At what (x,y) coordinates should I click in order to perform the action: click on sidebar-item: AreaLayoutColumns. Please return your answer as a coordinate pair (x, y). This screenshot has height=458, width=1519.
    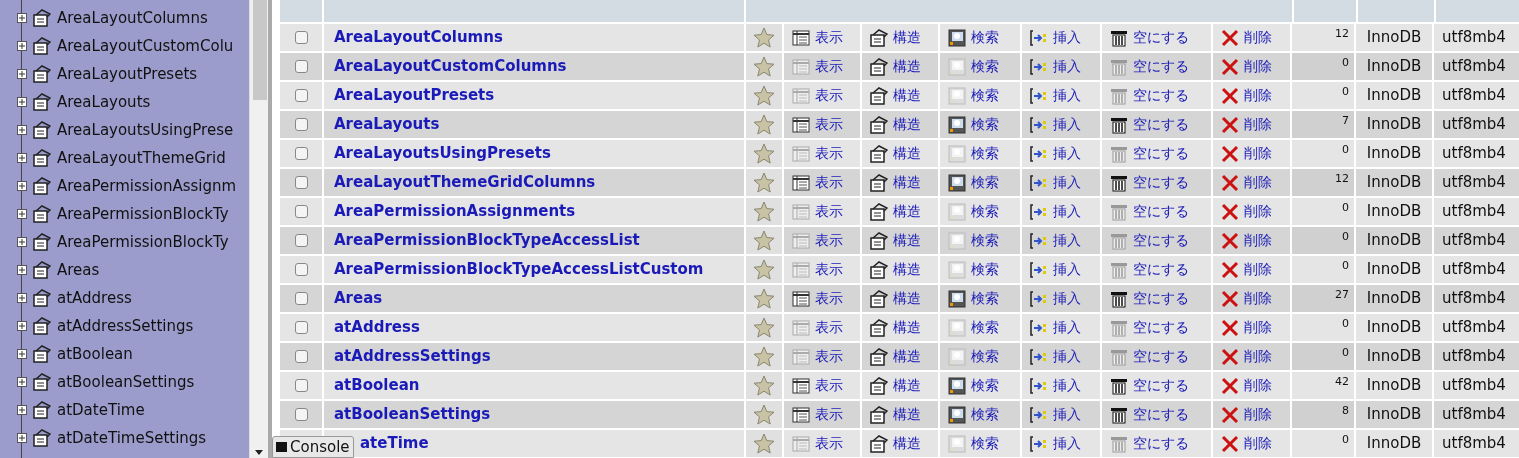
    Looking at the image, I should click on (132, 18).